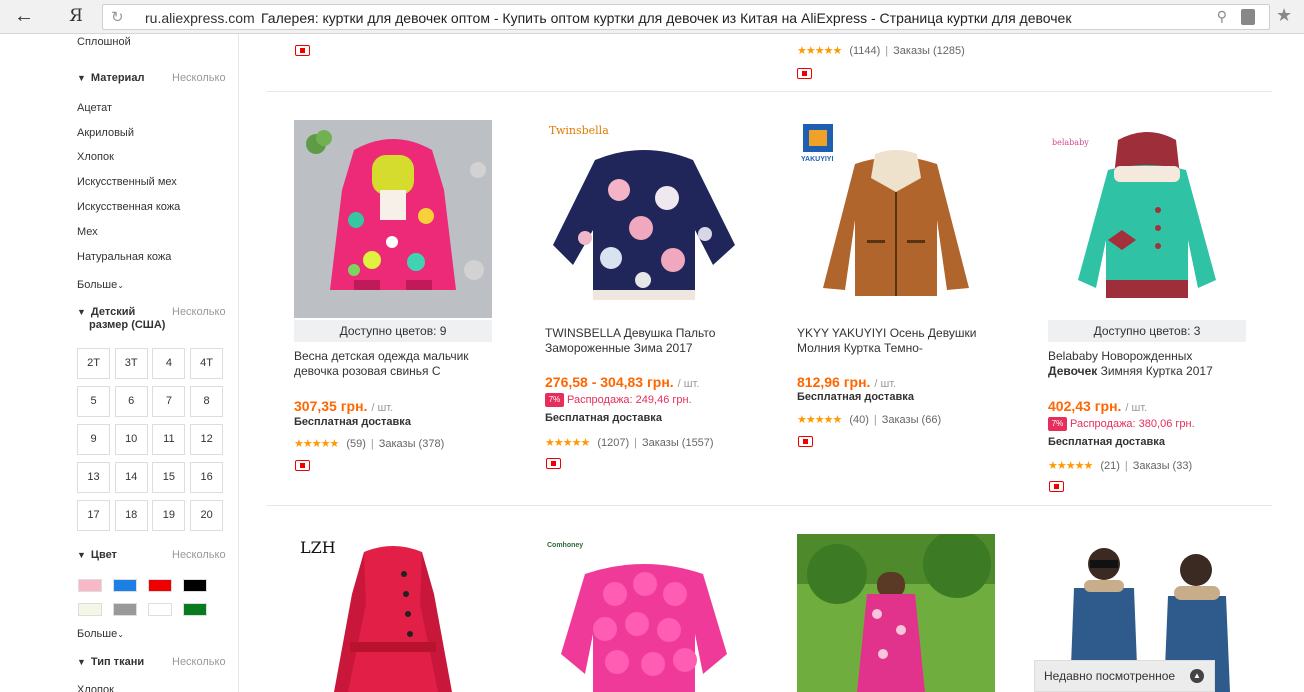 This screenshot has height=692, width=1304. What do you see at coordinates (169, 439) in the screenshot?
I see `size-option: 11` at bounding box center [169, 439].